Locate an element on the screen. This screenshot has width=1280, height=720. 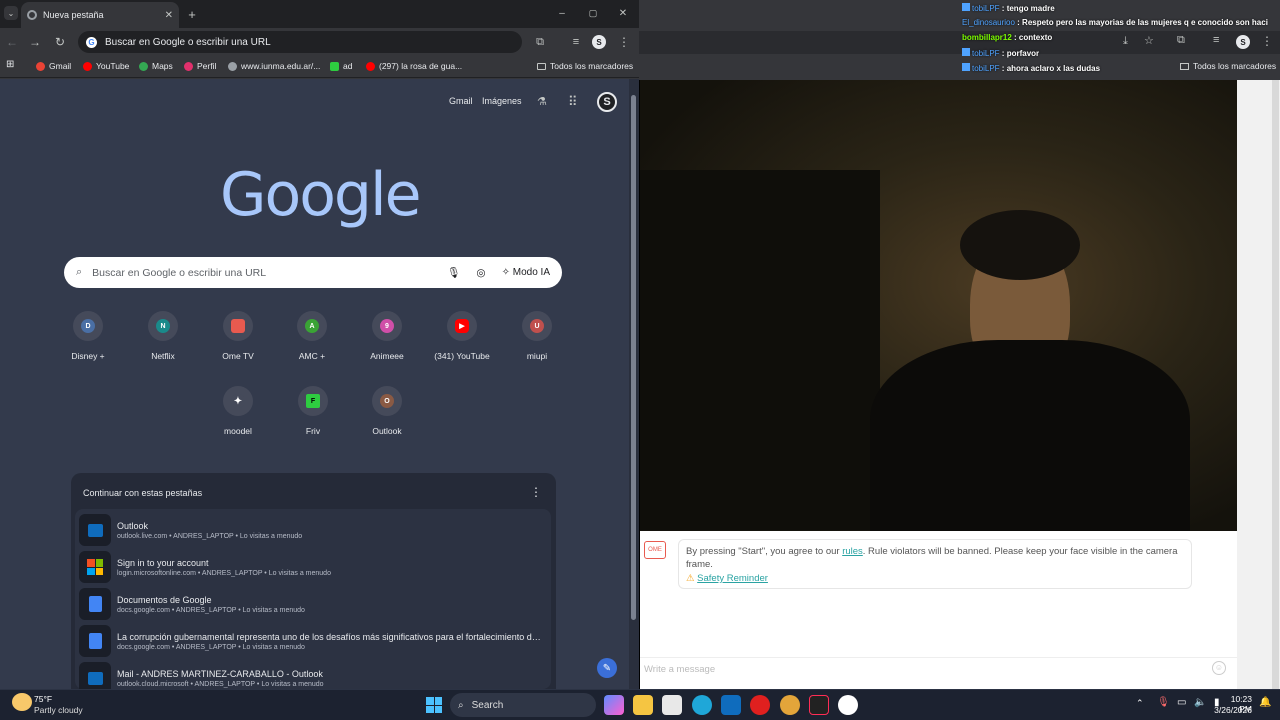
shortcut-youtube: ▶ (341) YouTube is located at coordinates (462, 336).